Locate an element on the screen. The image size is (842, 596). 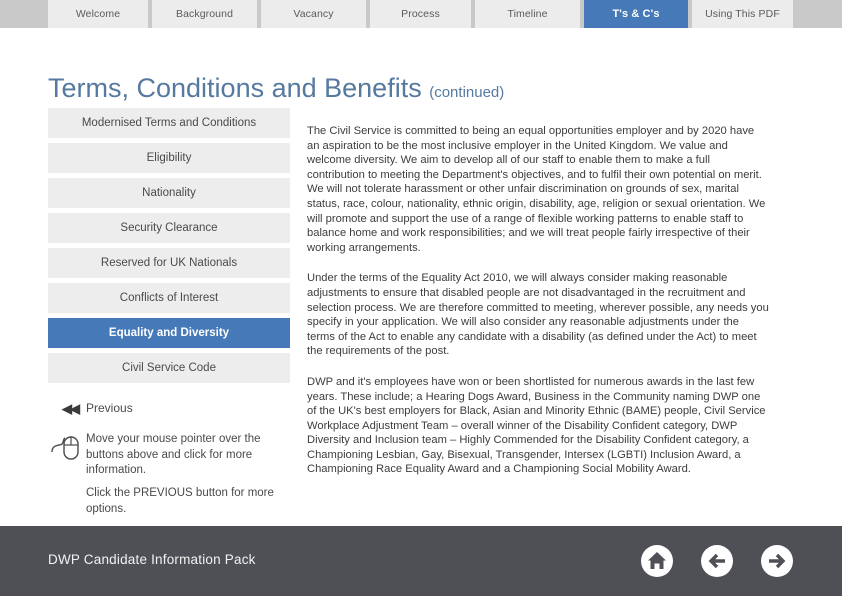
arrow-right-icon is located at coordinates (777, 561).